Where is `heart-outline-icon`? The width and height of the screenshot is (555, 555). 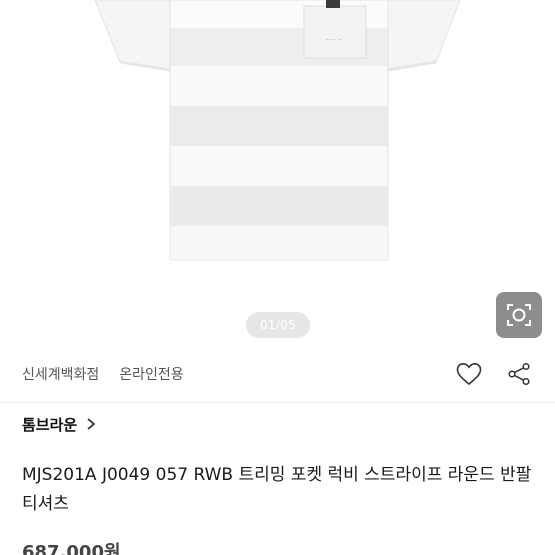
heart-outline-icon is located at coordinates (469, 374).